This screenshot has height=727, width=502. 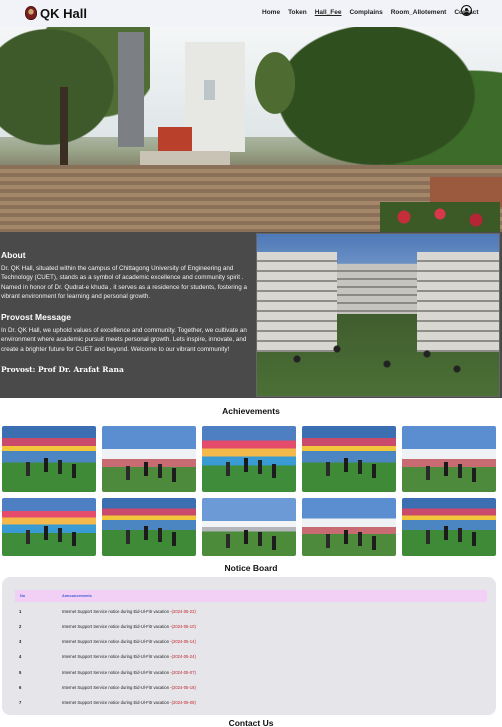 I want to click on notice-number: 5, so click(x=20, y=672).